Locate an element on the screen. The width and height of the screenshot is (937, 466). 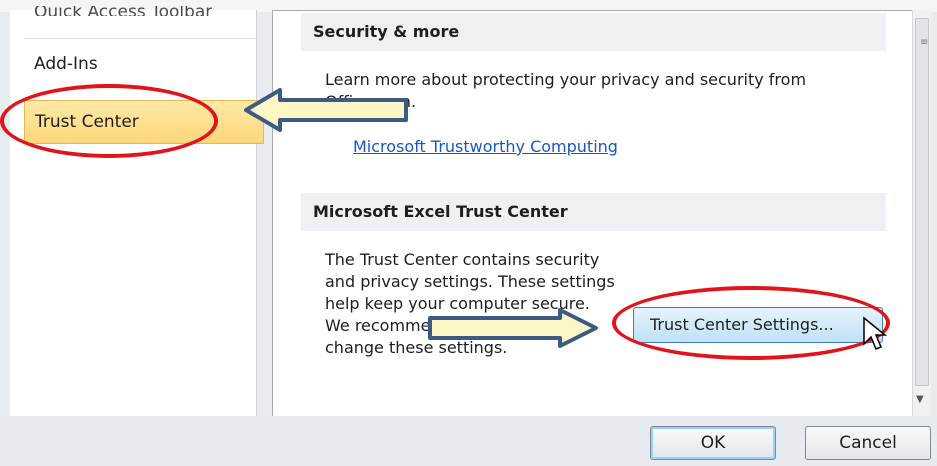
vertical-scrollbar: ≡ ▼ is located at coordinates (921, 213).